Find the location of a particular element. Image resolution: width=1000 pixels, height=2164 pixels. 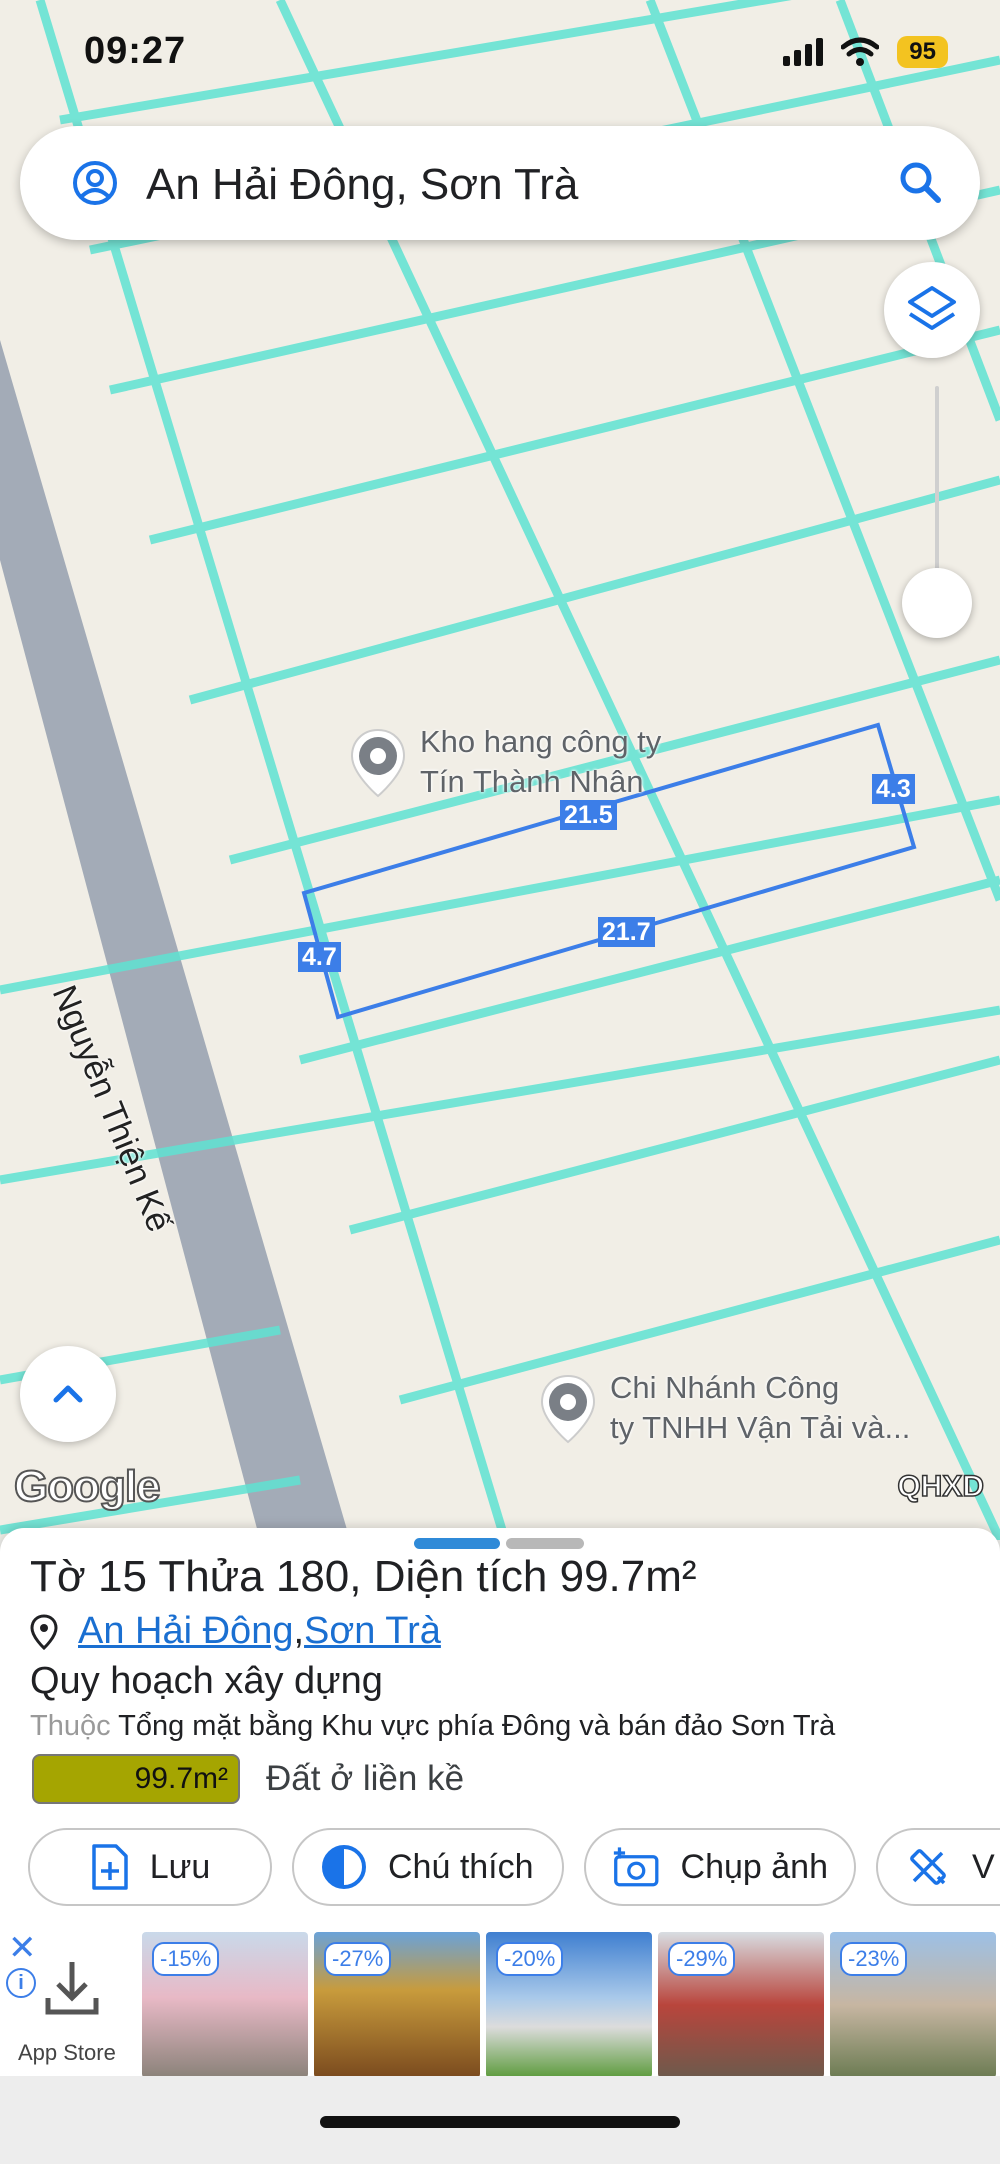

status-bar: 09:27 95 is located at coordinates (500, 55).